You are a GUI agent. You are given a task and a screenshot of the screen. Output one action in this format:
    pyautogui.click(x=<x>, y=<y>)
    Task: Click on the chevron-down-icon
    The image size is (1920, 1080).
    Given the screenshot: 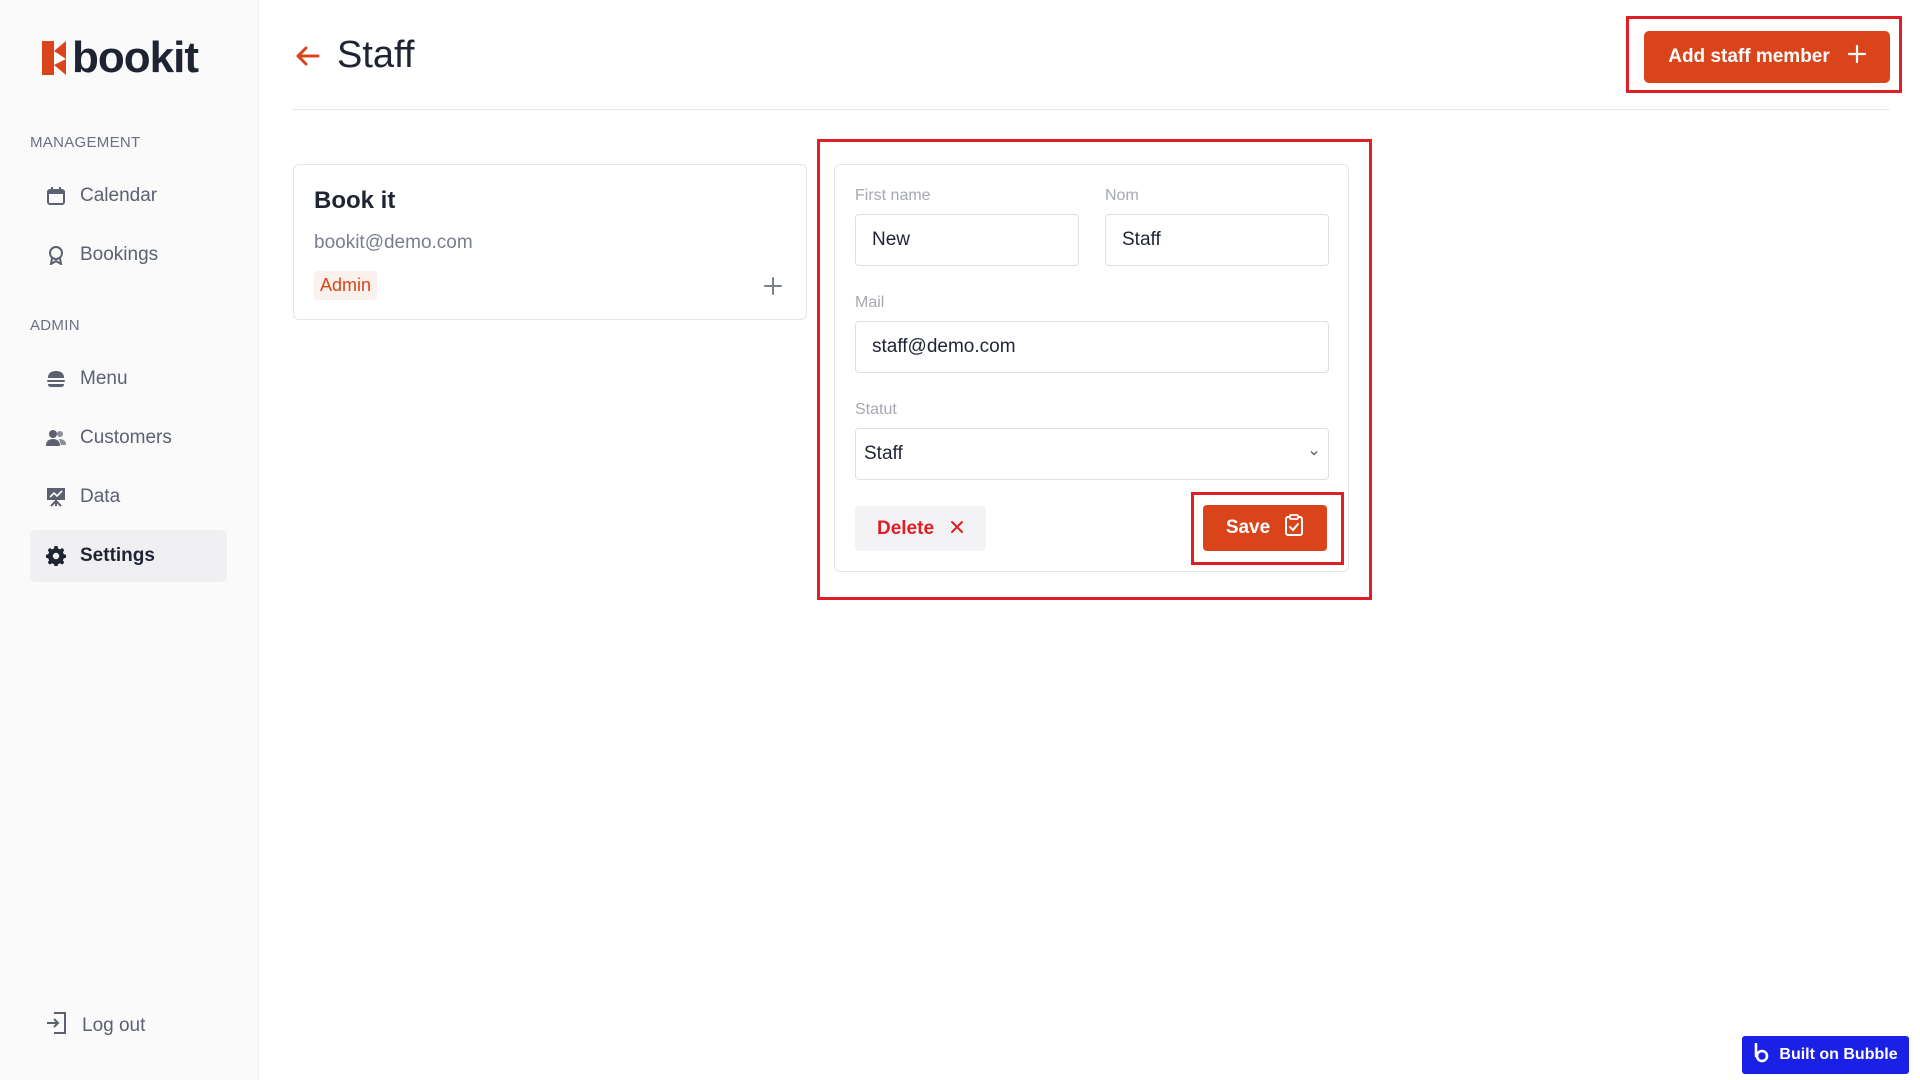 What is the action you would take?
    pyautogui.click(x=1314, y=454)
    